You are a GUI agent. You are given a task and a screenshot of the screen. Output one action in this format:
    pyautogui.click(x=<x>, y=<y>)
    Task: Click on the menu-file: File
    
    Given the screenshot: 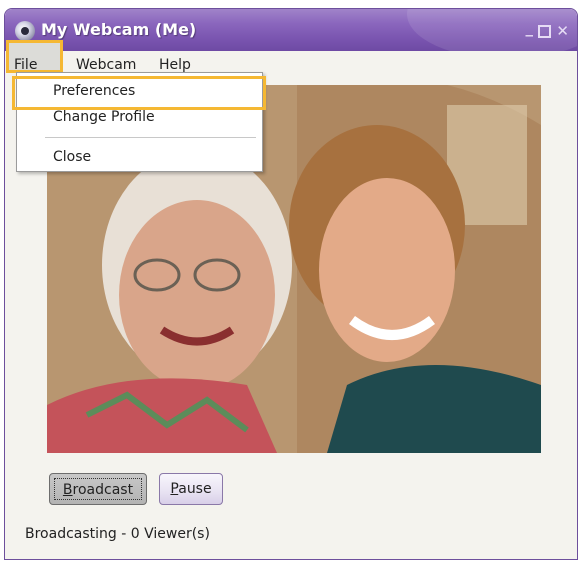 What is the action you would take?
    pyautogui.click(x=25, y=65)
    